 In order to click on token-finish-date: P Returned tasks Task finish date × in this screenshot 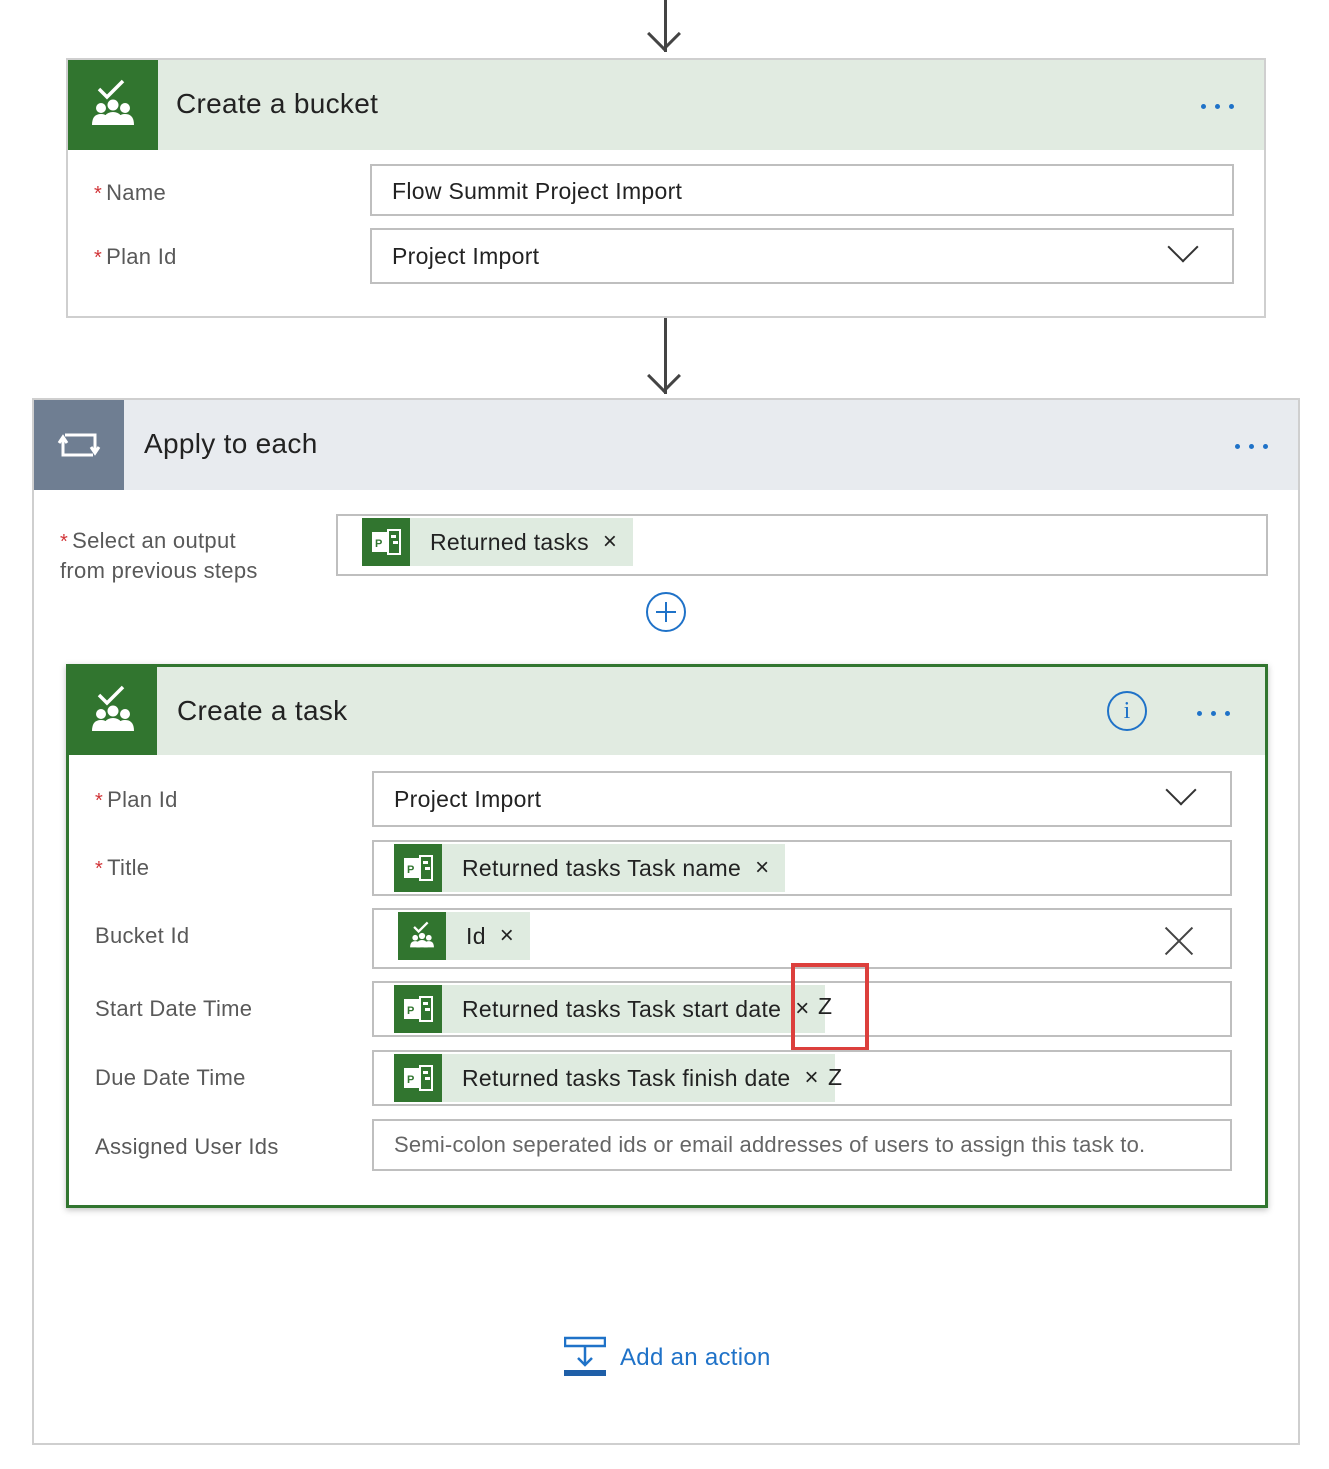, I will do `click(614, 1078)`.